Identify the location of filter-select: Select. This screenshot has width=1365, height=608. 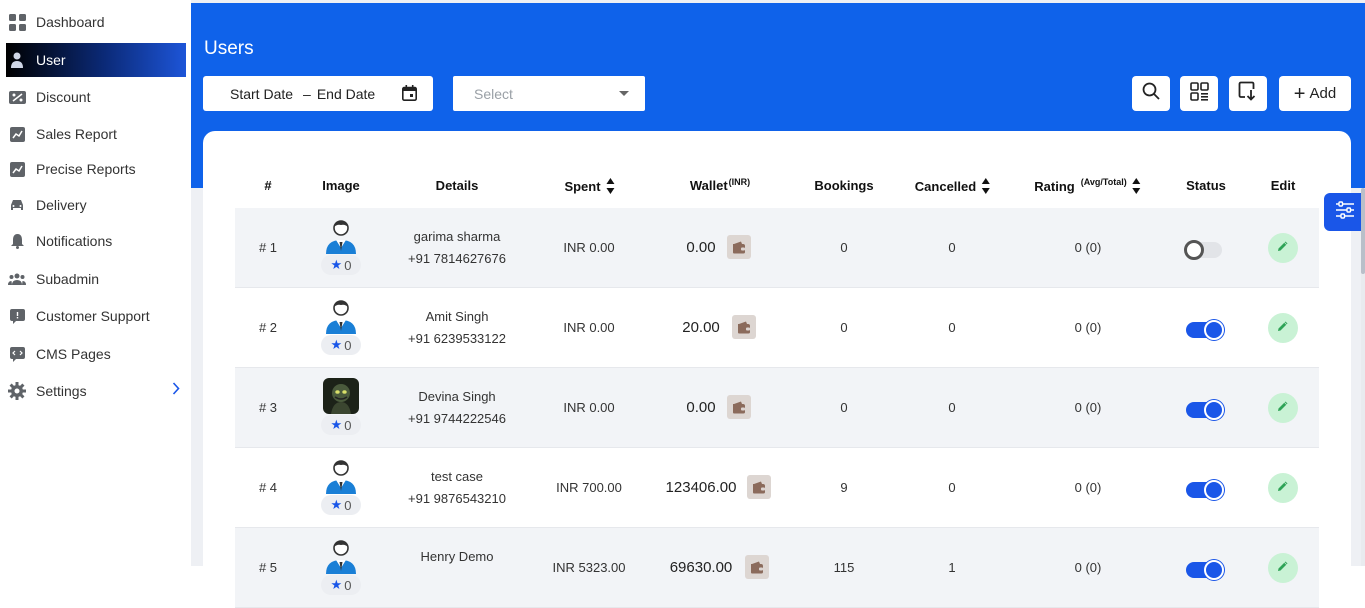
(549, 93).